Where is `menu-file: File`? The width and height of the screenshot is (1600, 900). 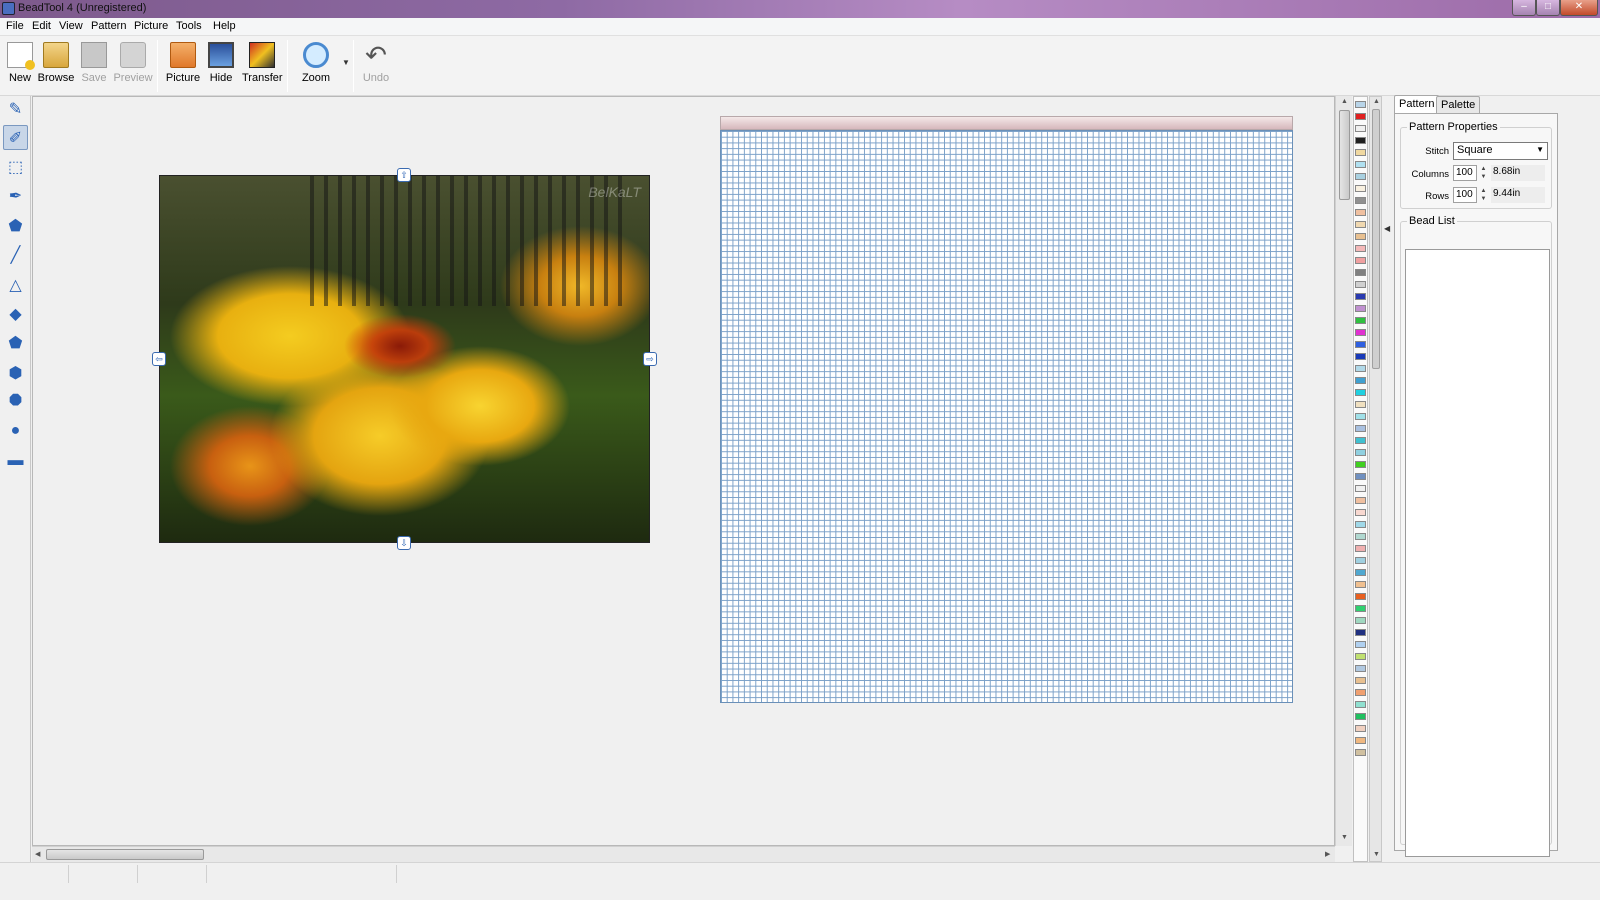
menu-file: File is located at coordinates (15, 26).